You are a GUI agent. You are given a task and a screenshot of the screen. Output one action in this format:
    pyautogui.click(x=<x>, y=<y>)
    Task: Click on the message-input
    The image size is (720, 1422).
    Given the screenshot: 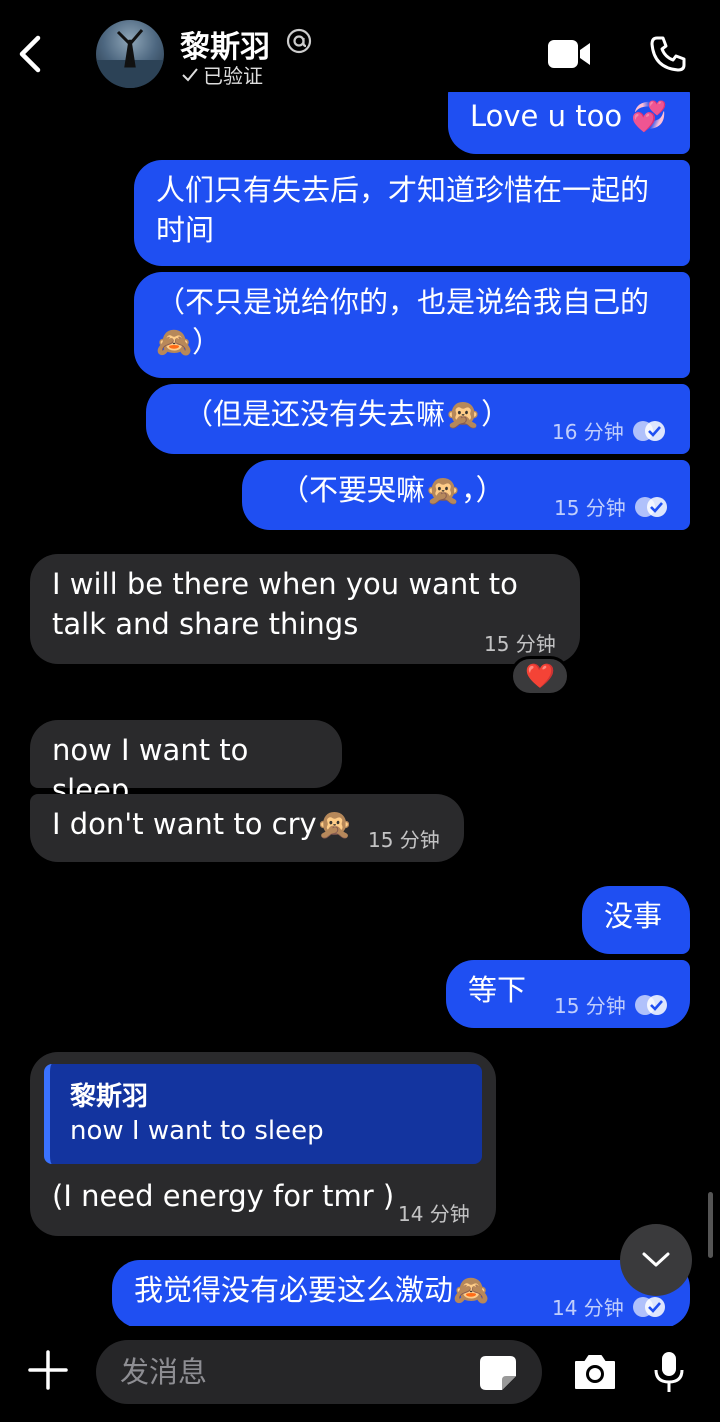 What is the action you would take?
    pyautogui.click(x=319, y=1372)
    